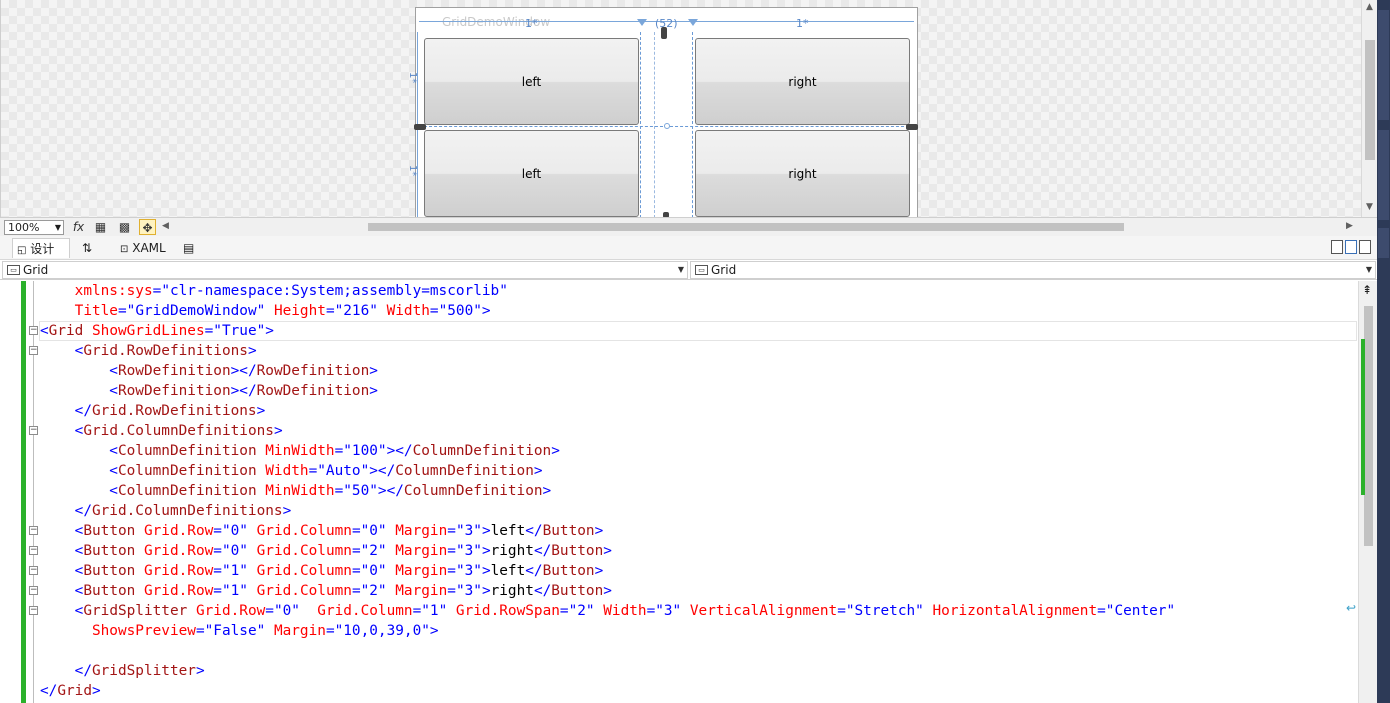  I want to click on scroll-right-icon: ▶, so click(1349, 226).